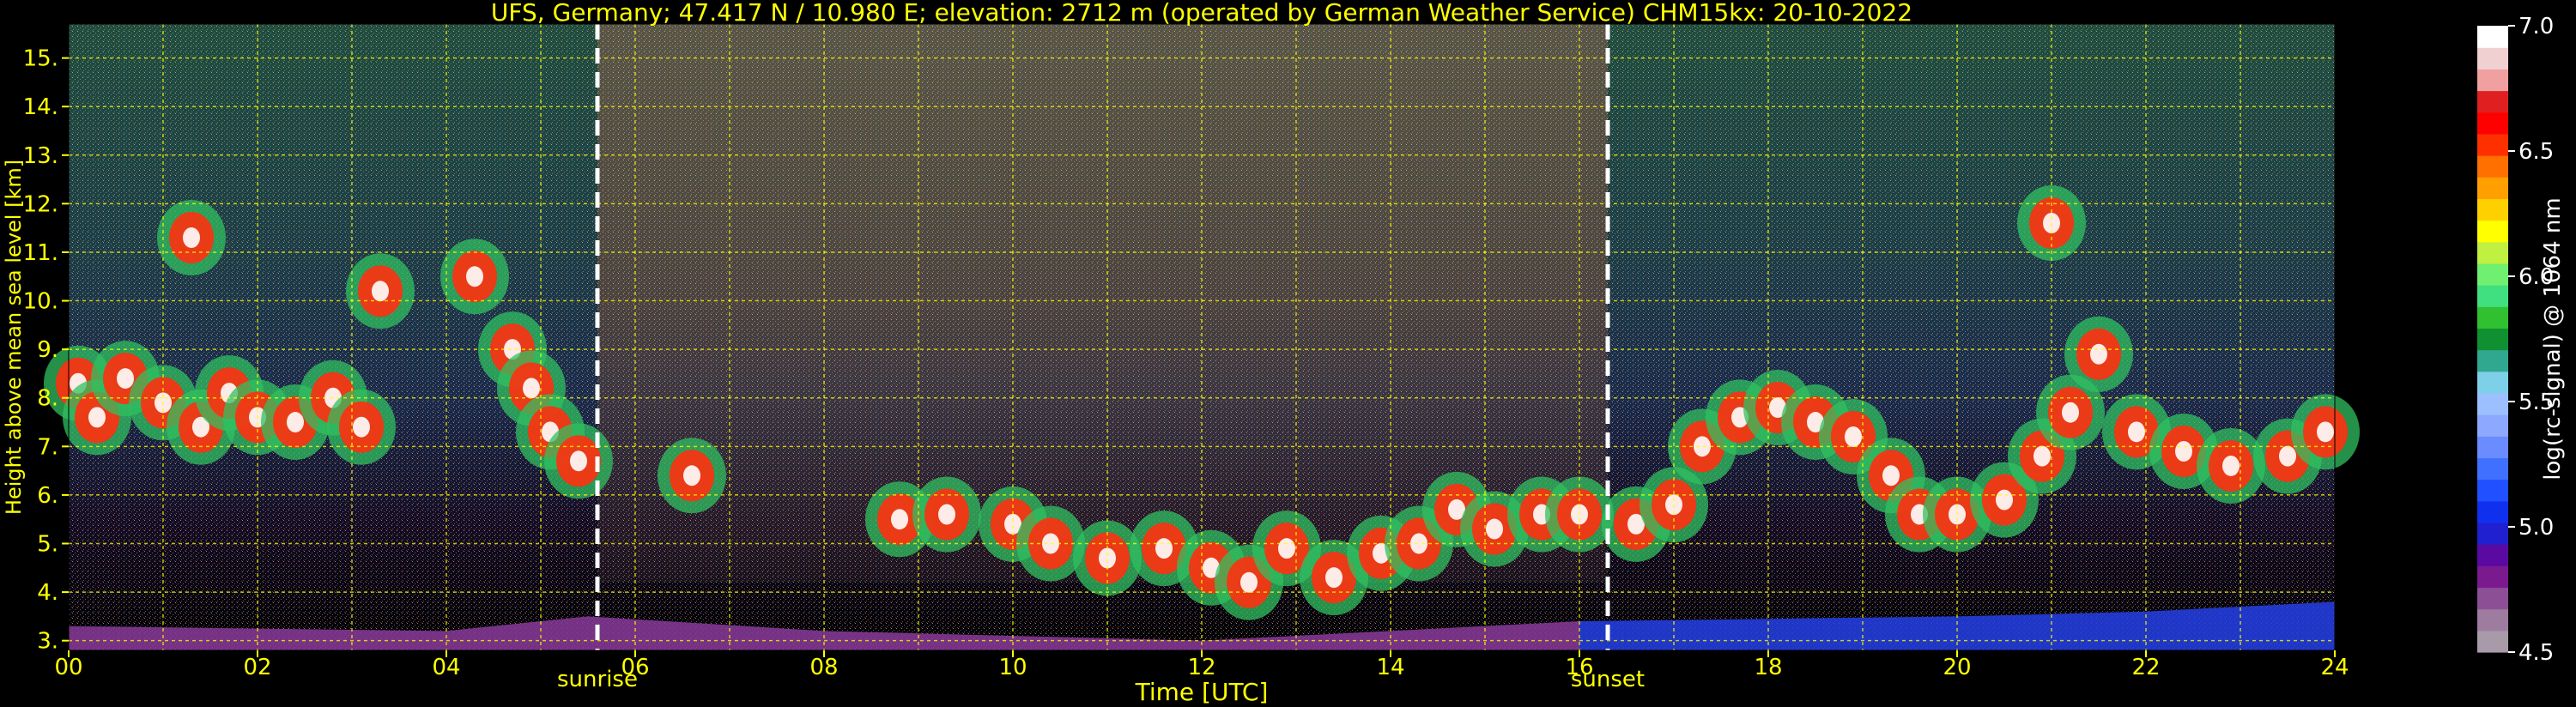 The image size is (2576, 707). I want to click on x-tick-label: 06, so click(635, 667).